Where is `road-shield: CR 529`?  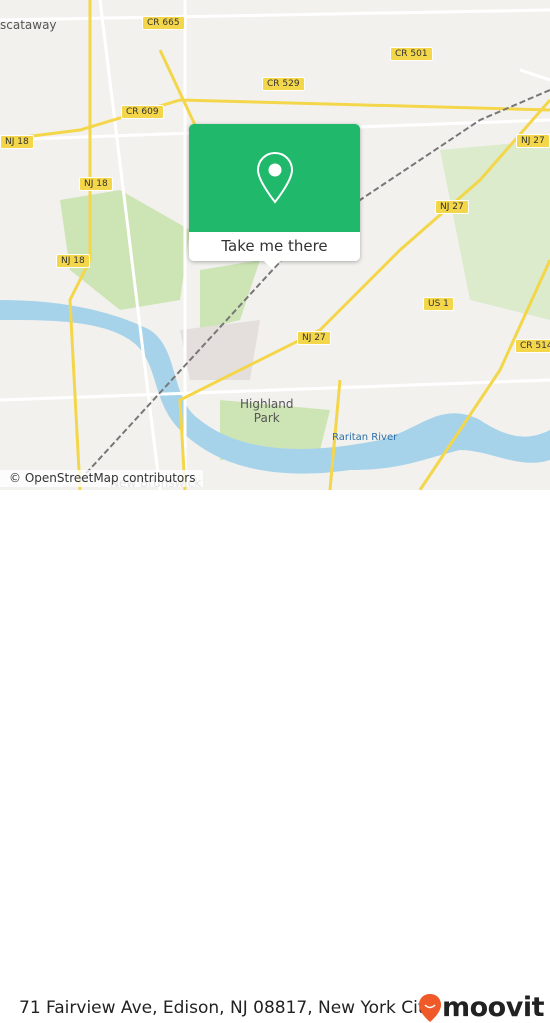
road-shield: CR 529 is located at coordinates (283, 84).